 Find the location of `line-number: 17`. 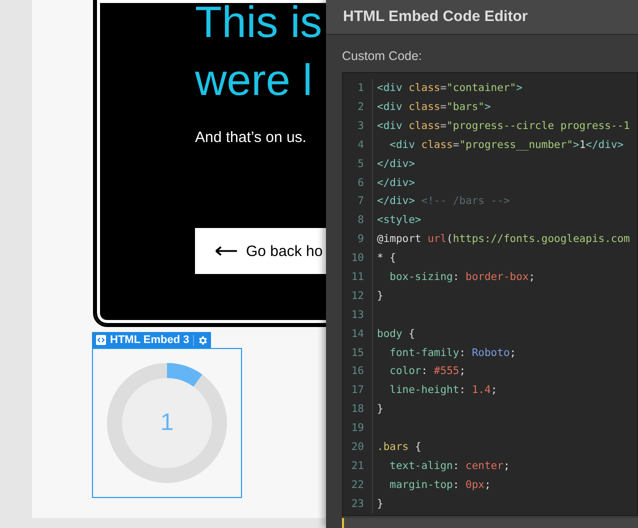

line-number: 17 is located at coordinates (358, 390).